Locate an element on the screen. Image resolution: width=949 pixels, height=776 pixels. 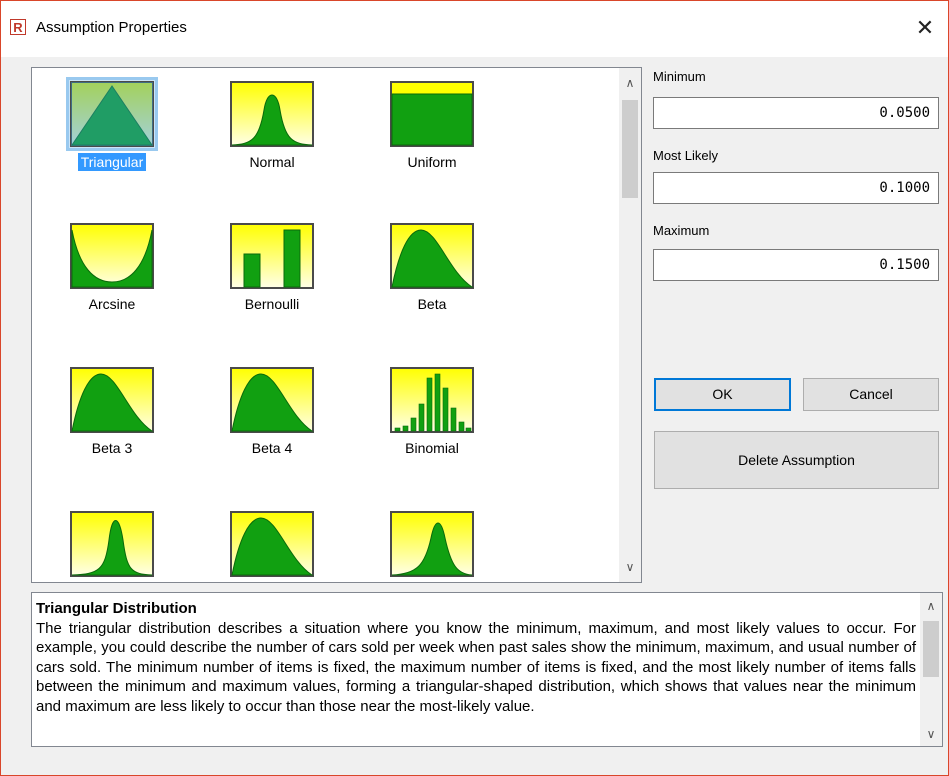
gallery-item-binomial: Binomial is located at coordinates (432, 424).